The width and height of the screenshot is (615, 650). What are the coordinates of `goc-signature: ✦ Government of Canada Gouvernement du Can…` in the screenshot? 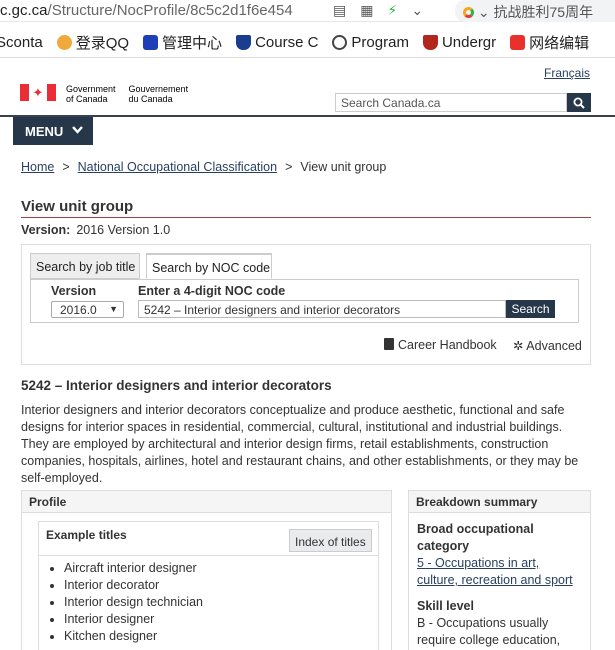 It's located at (104, 94).